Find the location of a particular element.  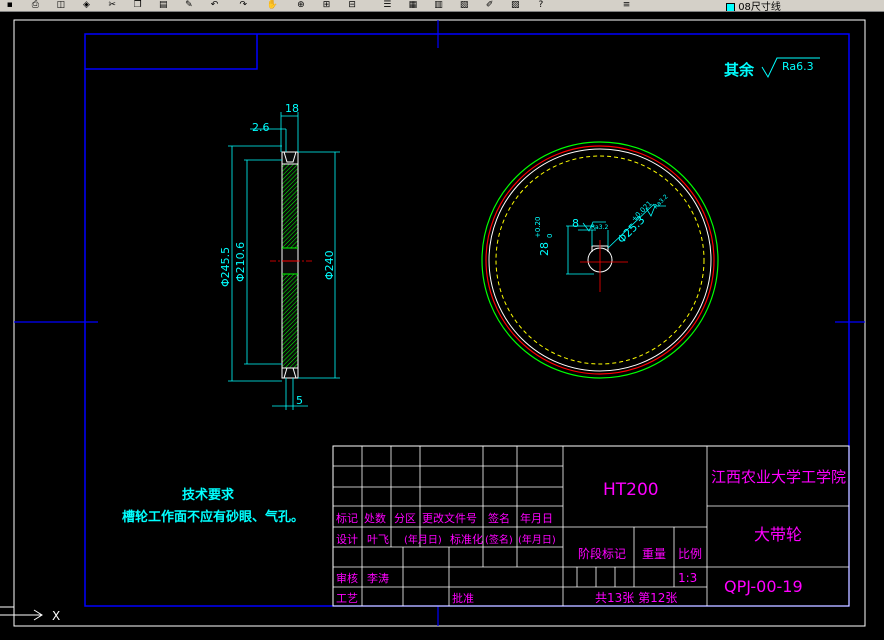

undo-icon: ↶ is located at coordinates (214, 5).